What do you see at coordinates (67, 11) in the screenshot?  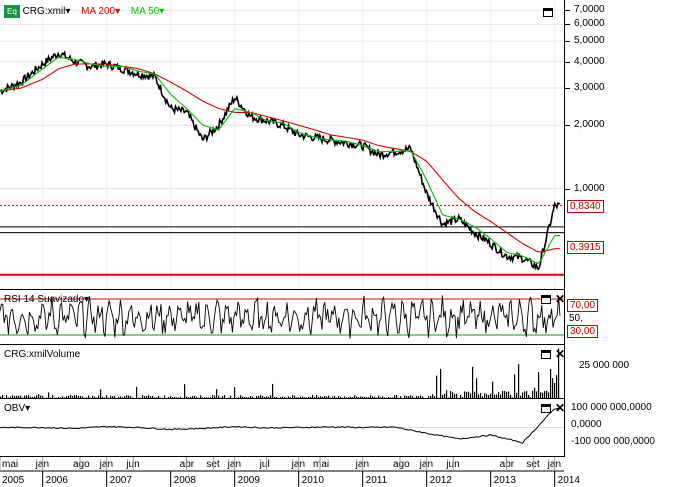 I see `symbol-dropdown-icon: ▾` at bounding box center [67, 11].